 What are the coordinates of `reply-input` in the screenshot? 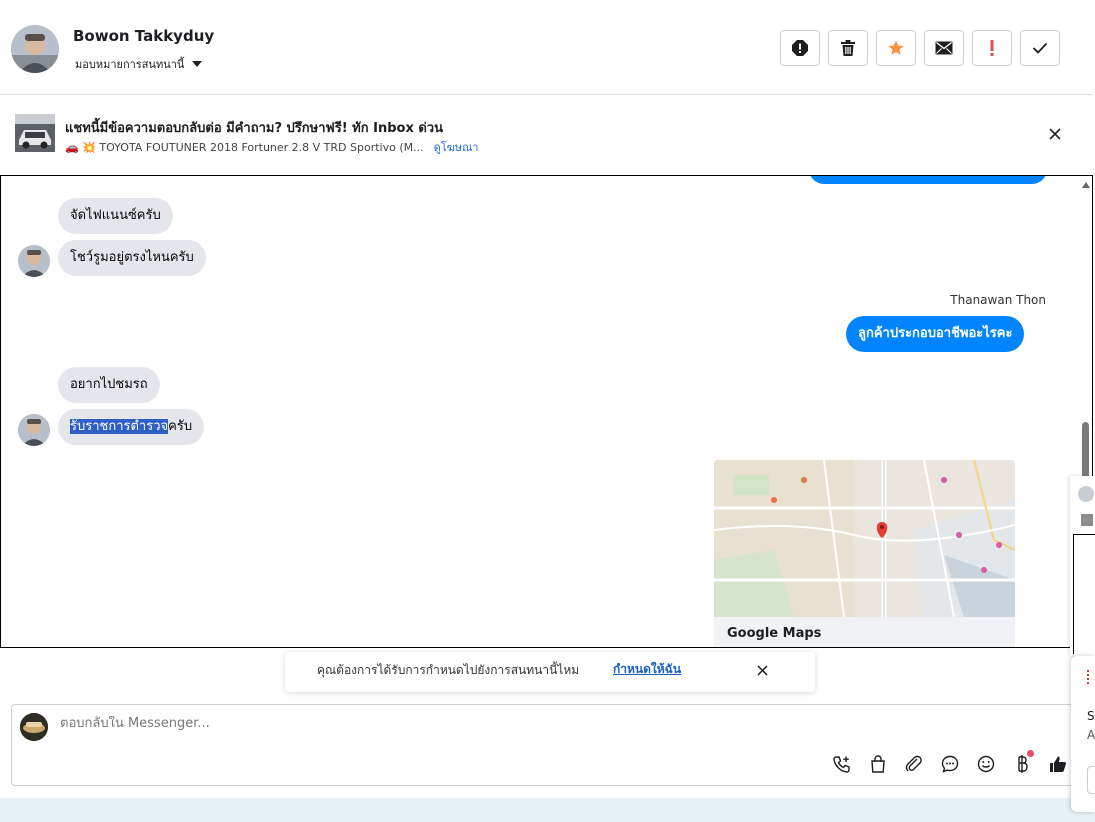 It's located at (510, 723).